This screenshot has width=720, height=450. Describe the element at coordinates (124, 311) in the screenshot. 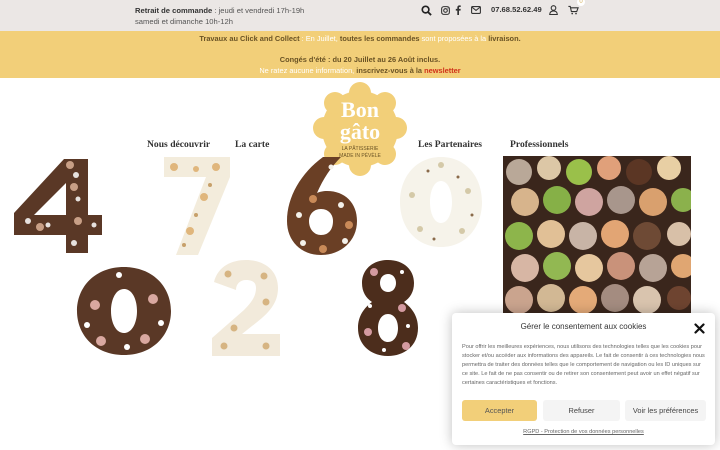

I see `number-cake-0-chocolate` at that location.